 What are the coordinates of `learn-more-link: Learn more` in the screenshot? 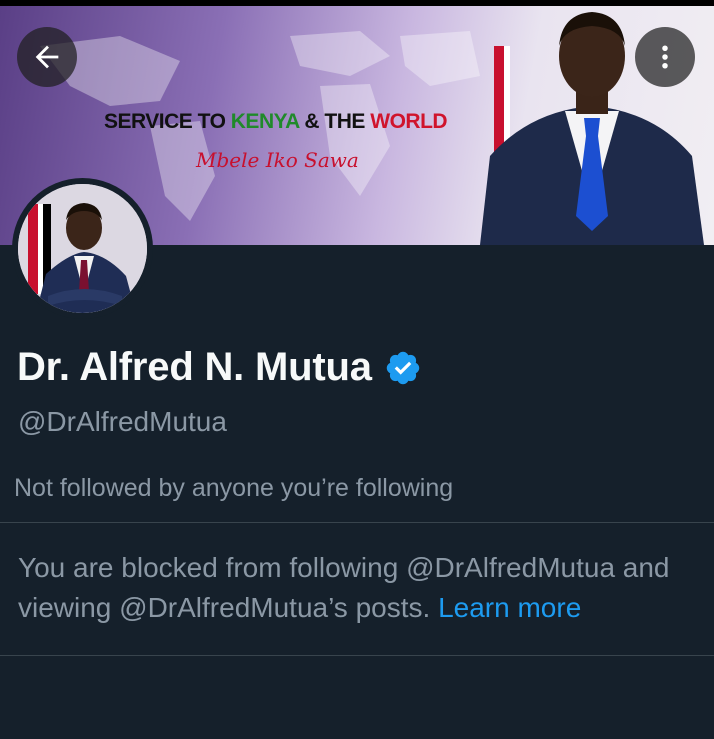 It's located at (509, 607).